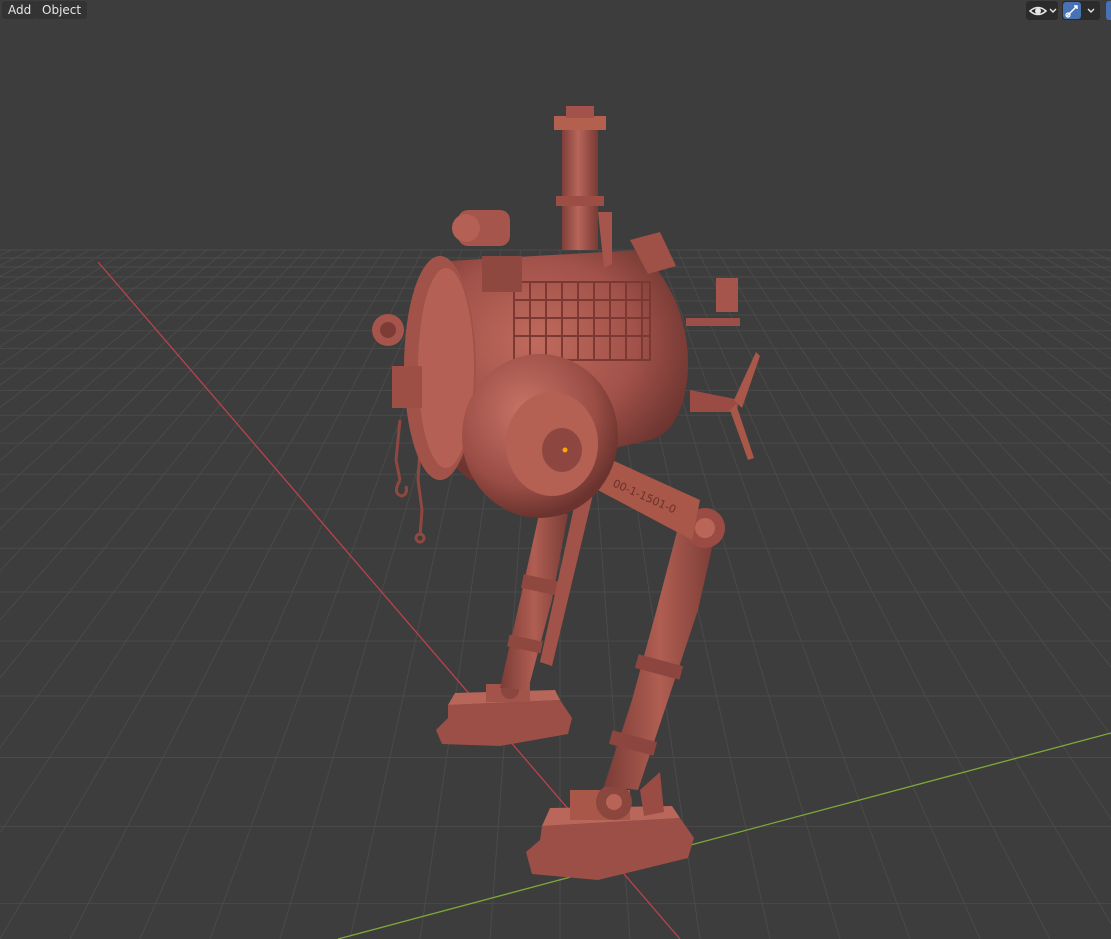  I want to click on add-menu-button: Add, so click(20, 10).